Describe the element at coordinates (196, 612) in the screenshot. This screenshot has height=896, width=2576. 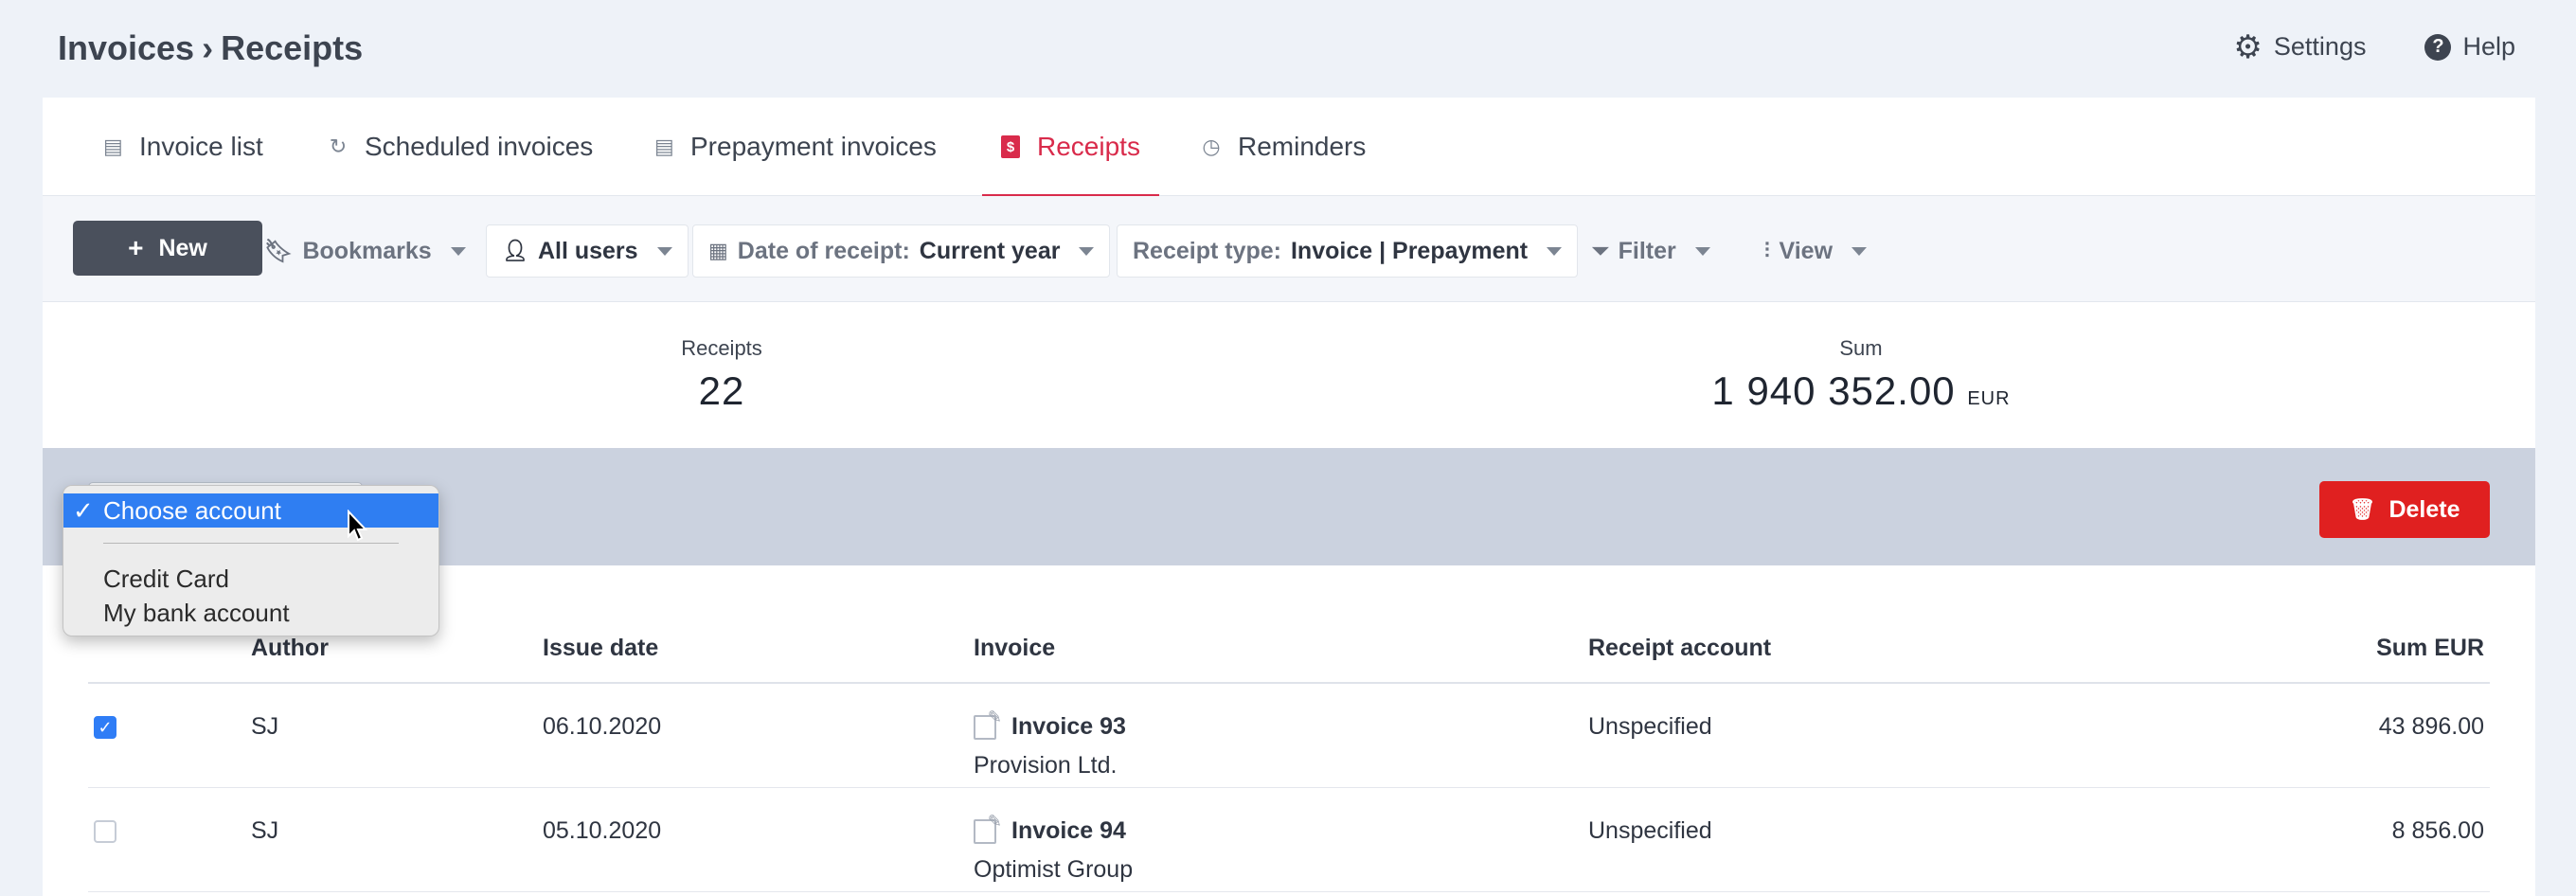
I see `option-label: My bank account` at that location.